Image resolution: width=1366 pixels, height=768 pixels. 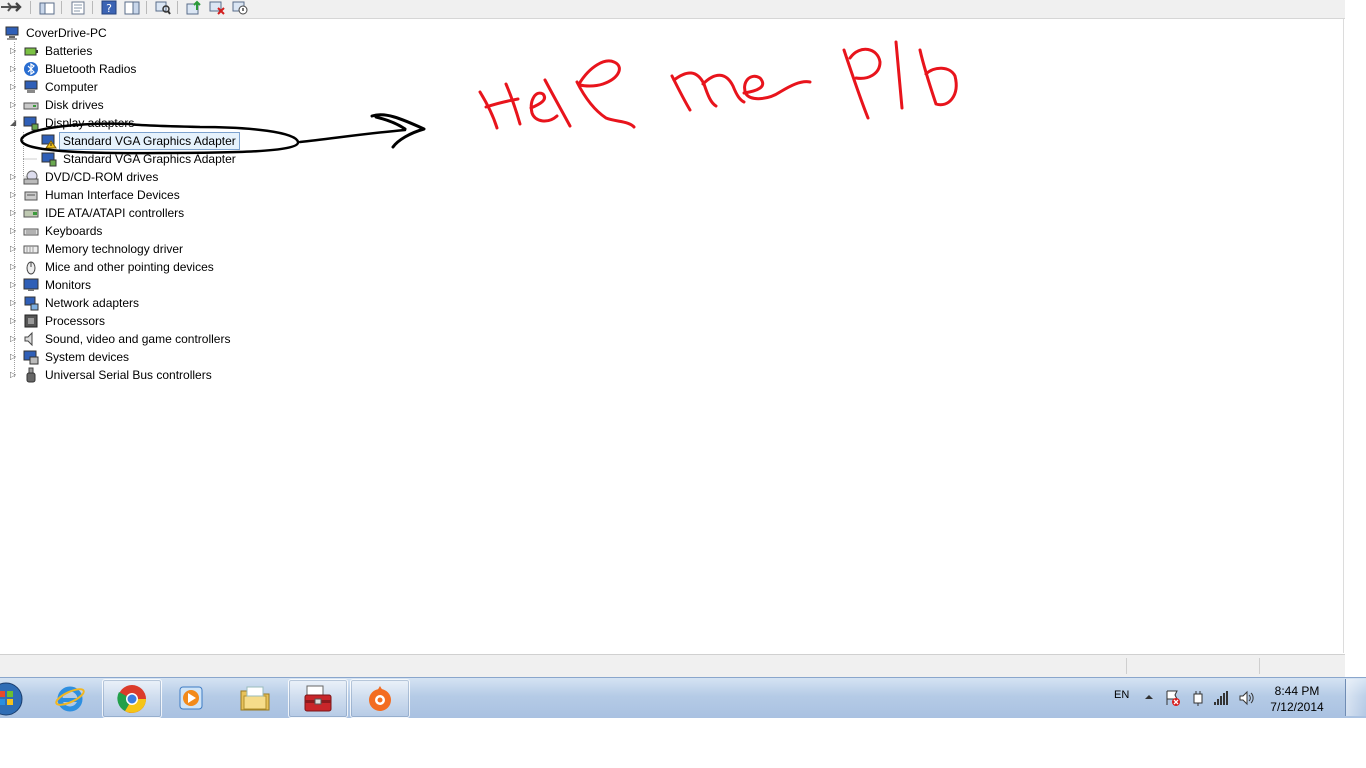 I want to click on battery-icon, so click(x=31, y=51).